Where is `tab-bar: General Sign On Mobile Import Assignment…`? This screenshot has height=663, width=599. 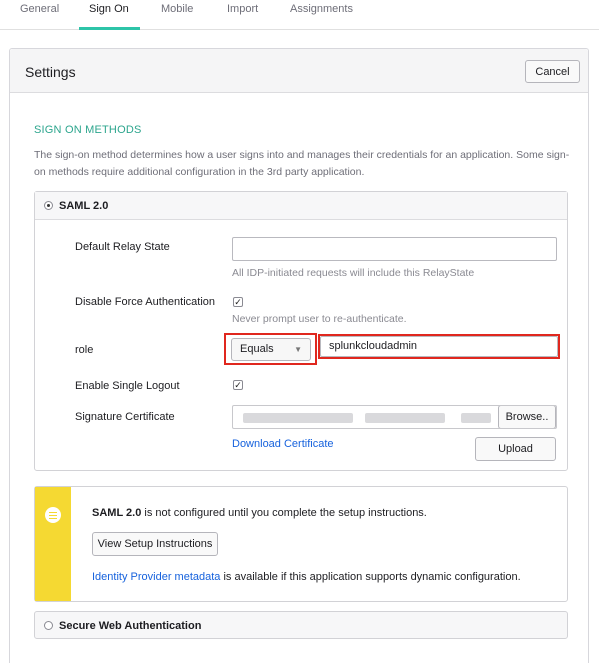
tab-bar: General Sign On Mobile Import Assignment… is located at coordinates (299, 15).